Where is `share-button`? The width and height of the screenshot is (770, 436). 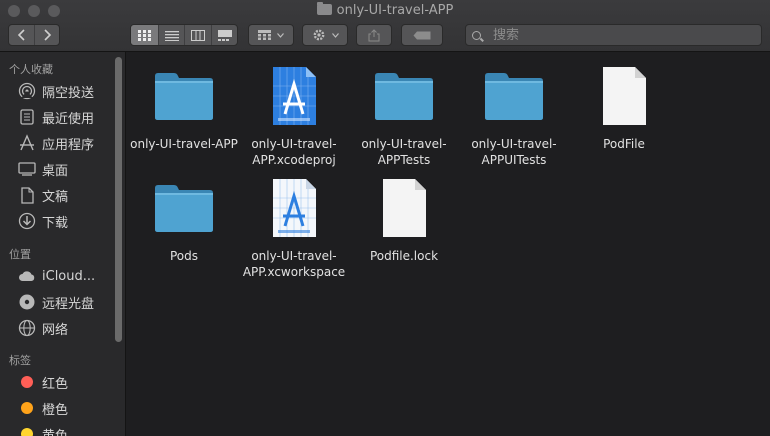 share-button is located at coordinates (374, 35).